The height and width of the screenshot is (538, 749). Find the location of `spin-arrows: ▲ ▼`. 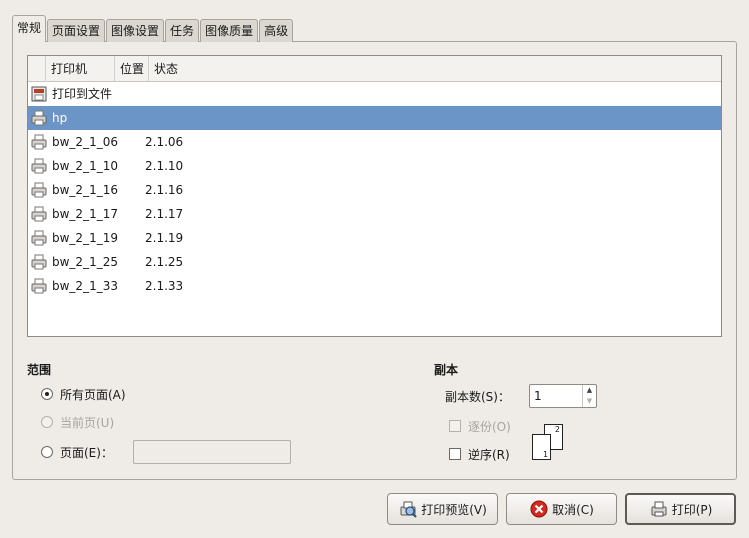

spin-arrows: ▲ ▼ is located at coordinates (589, 396).